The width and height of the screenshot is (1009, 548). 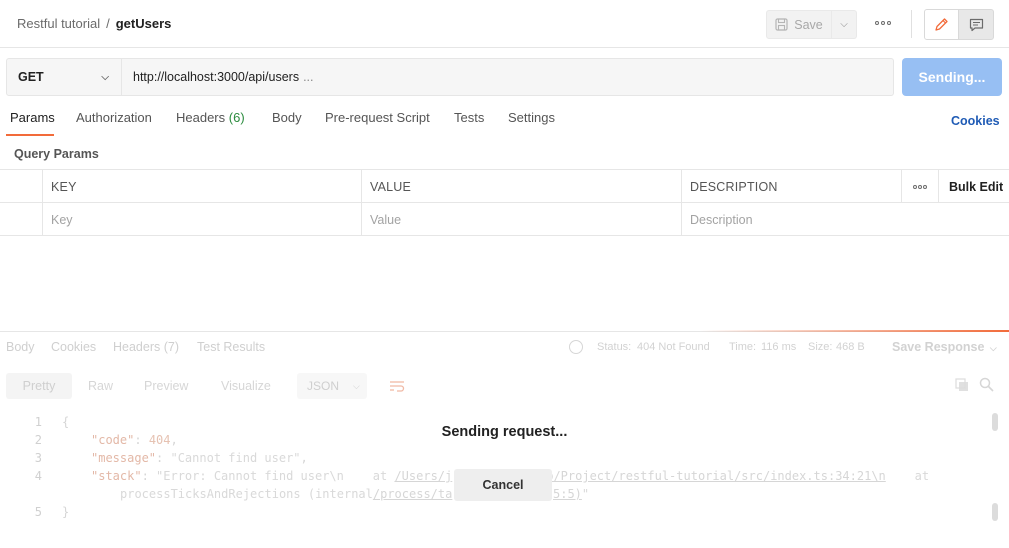 I want to click on edit-mode-button, so click(x=942, y=24).